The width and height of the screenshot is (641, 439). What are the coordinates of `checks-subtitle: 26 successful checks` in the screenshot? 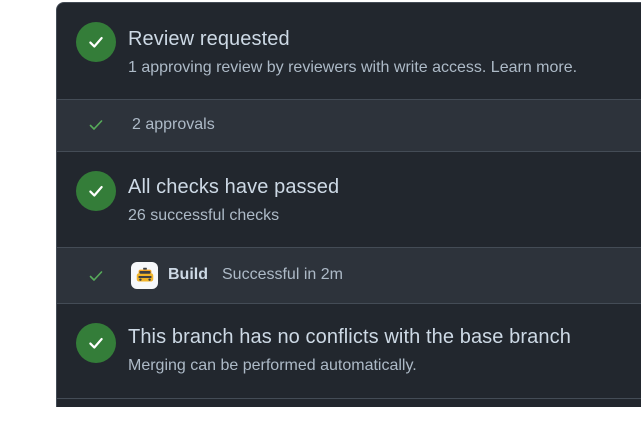 It's located at (204, 215).